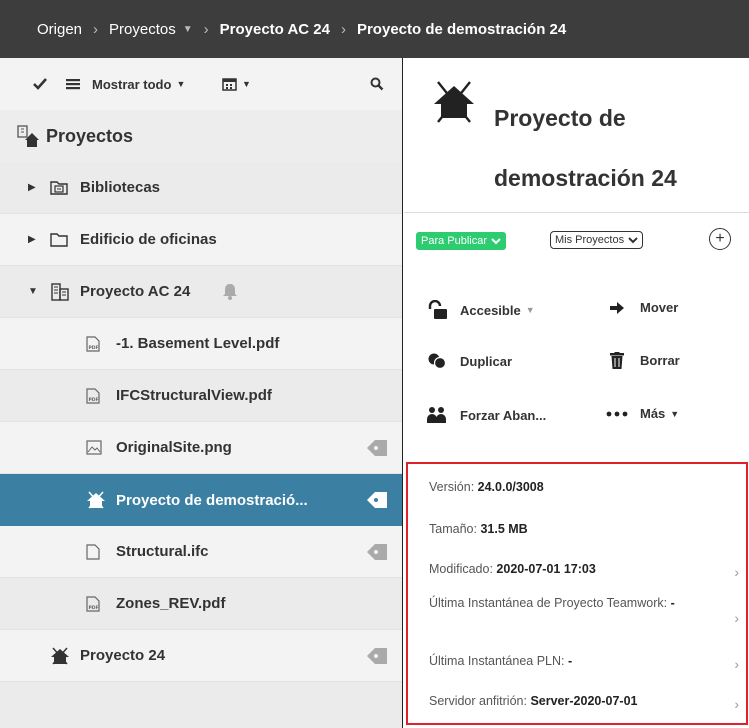 The image size is (749, 728). I want to click on tree-item-structural-ifc: Structural.ifc, so click(201, 552).